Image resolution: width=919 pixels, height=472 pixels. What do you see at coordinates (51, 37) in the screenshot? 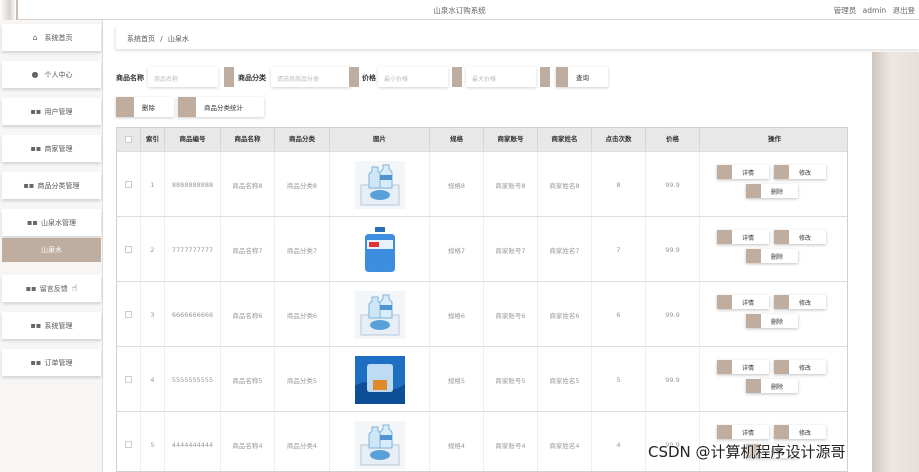
I see `sidebar-item-home: ⌂ 系统首页` at bounding box center [51, 37].